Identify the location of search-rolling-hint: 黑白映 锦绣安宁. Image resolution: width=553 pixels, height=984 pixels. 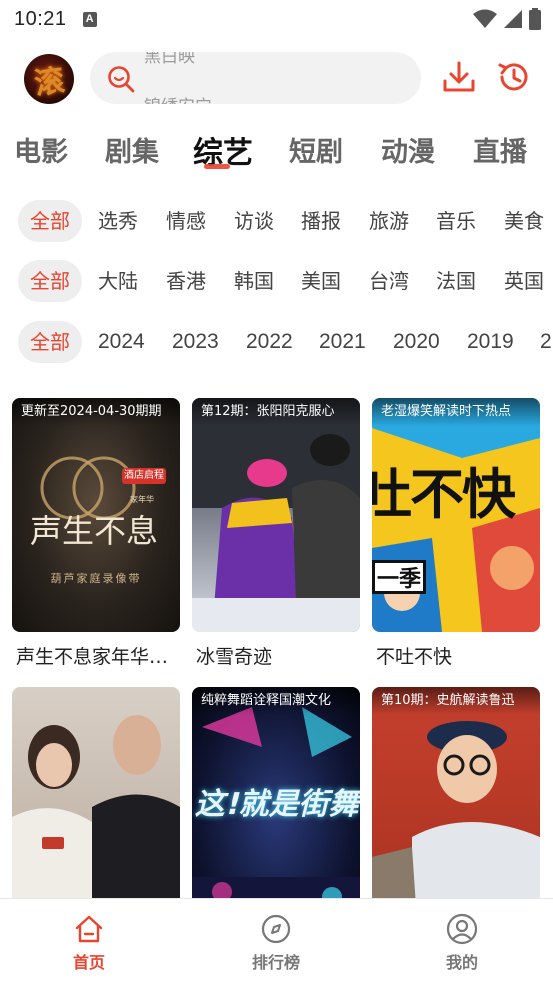
(274, 78).